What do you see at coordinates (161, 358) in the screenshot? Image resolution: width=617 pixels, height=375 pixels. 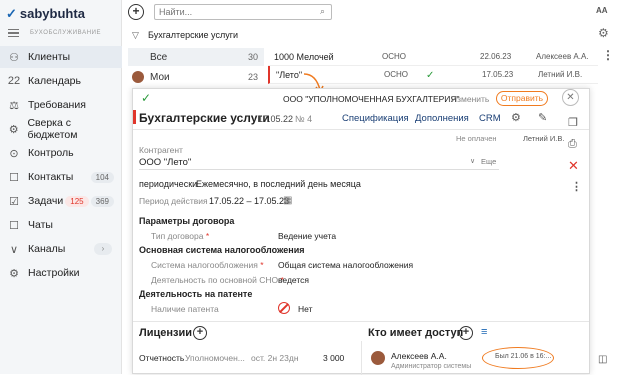 I see `report-label: Отчетность` at bounding box center [161, 358].